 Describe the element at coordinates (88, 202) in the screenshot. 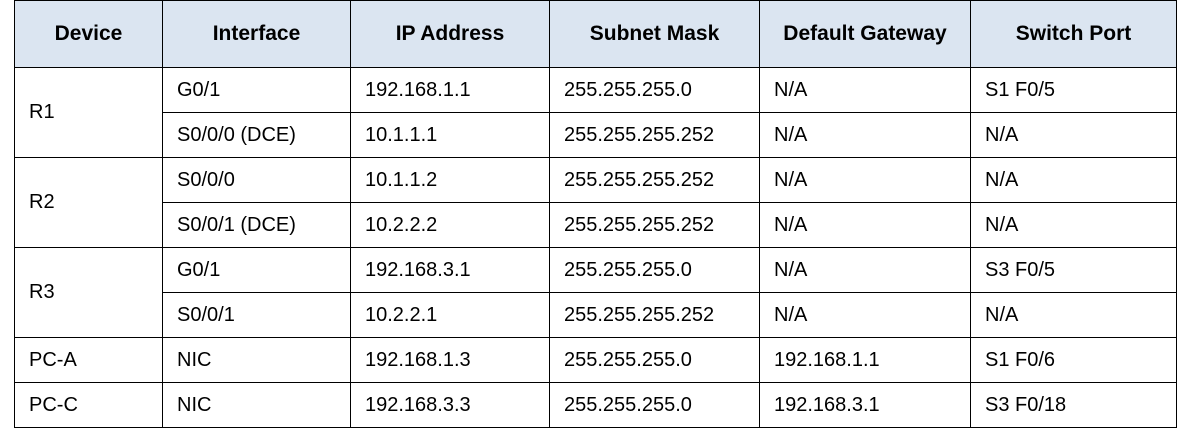

I see `cell-device: R2` at that location.